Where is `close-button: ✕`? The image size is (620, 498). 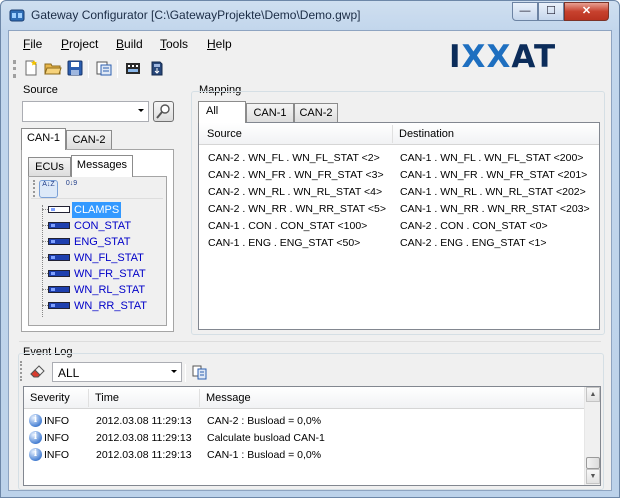
close-button: ✕ is located at coordinates (586, 11).